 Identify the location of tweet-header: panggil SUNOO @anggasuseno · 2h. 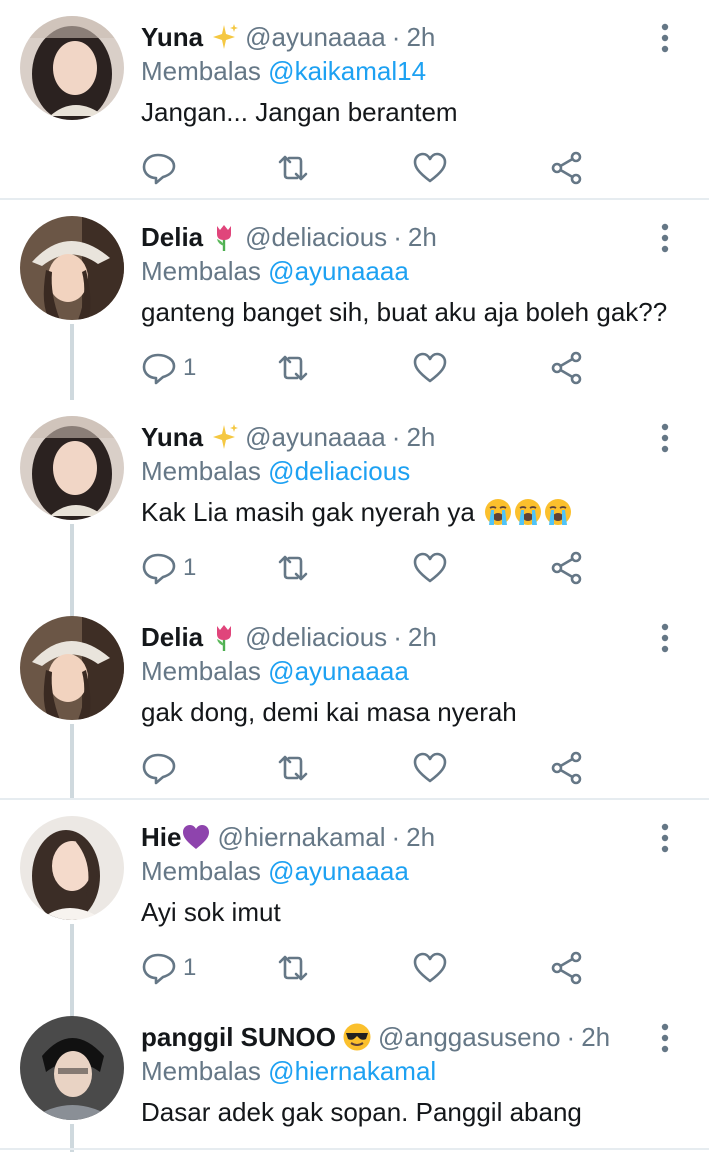
(375, 1037).